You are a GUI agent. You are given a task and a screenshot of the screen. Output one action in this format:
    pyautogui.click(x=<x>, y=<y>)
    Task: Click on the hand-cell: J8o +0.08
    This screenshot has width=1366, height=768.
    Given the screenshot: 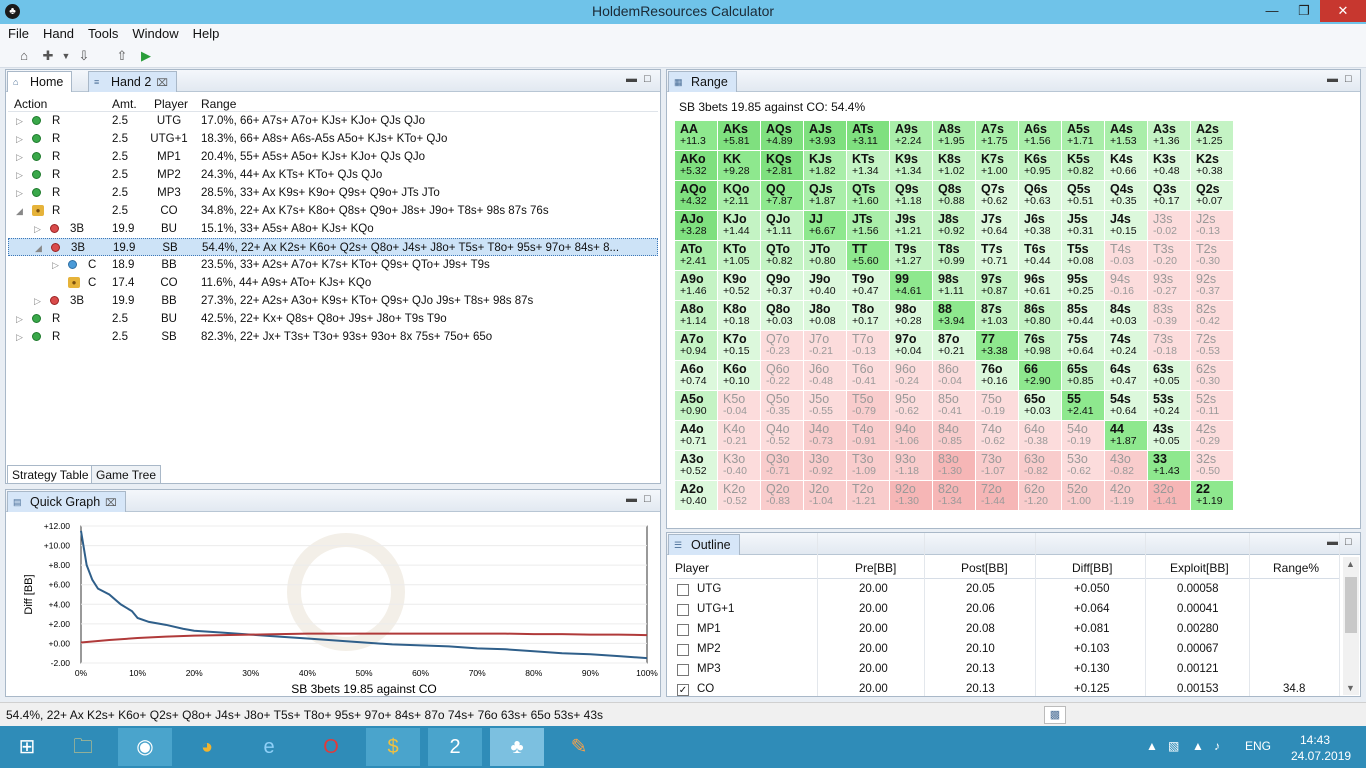 What is the action you would take?
    pyautogui.click(x=825, y=316)
    